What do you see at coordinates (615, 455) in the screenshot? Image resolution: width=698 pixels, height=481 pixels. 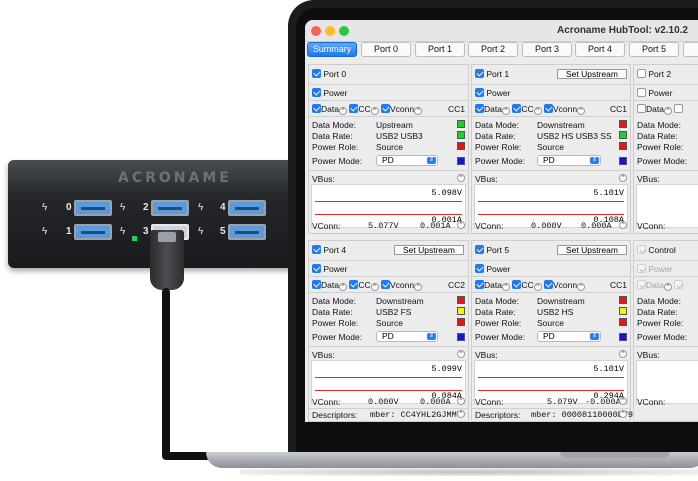 I see `laptop-notch` at bounding box center [615, 455].